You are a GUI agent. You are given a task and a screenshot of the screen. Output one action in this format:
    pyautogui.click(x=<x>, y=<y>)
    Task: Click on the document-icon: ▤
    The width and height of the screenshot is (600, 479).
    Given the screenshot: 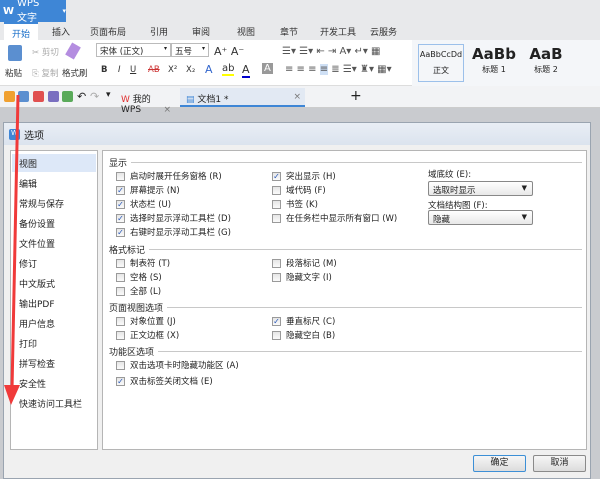 What is the action you would take?
    pyautogui.click(x=192, y=100)
    